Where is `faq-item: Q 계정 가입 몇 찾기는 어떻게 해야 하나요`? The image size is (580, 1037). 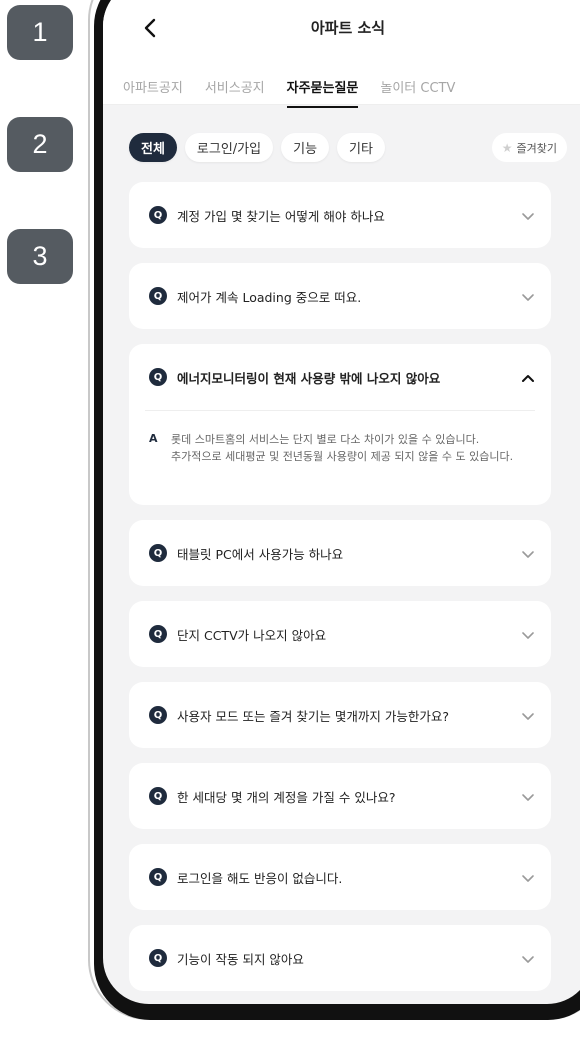 faq-item: Q 계정 가입 몇 찾기는 어떻게 해야 하나요 is located at coordinates (340, 215).